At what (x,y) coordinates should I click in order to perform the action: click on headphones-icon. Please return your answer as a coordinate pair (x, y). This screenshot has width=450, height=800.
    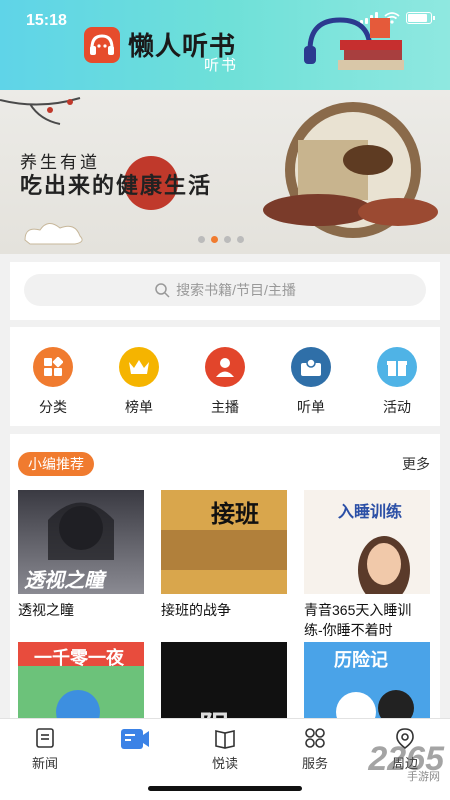
    Looking at the image, I should click on (102, 44).